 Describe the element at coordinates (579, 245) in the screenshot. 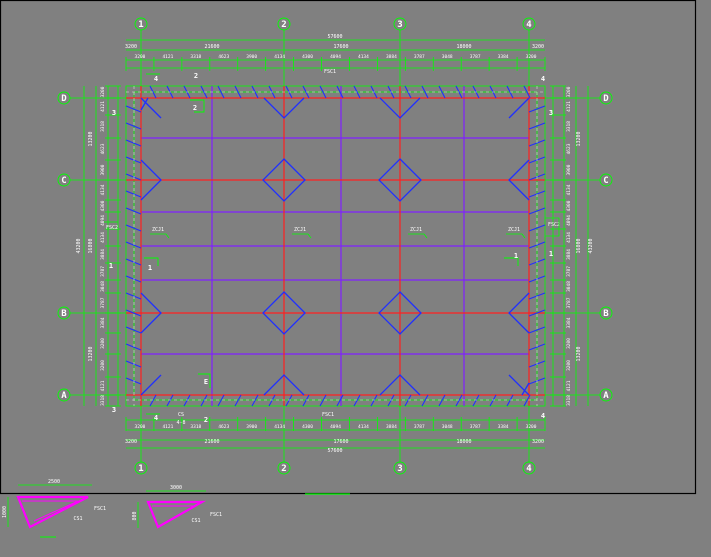

I see `dim-right-h2: 16800` at that location.